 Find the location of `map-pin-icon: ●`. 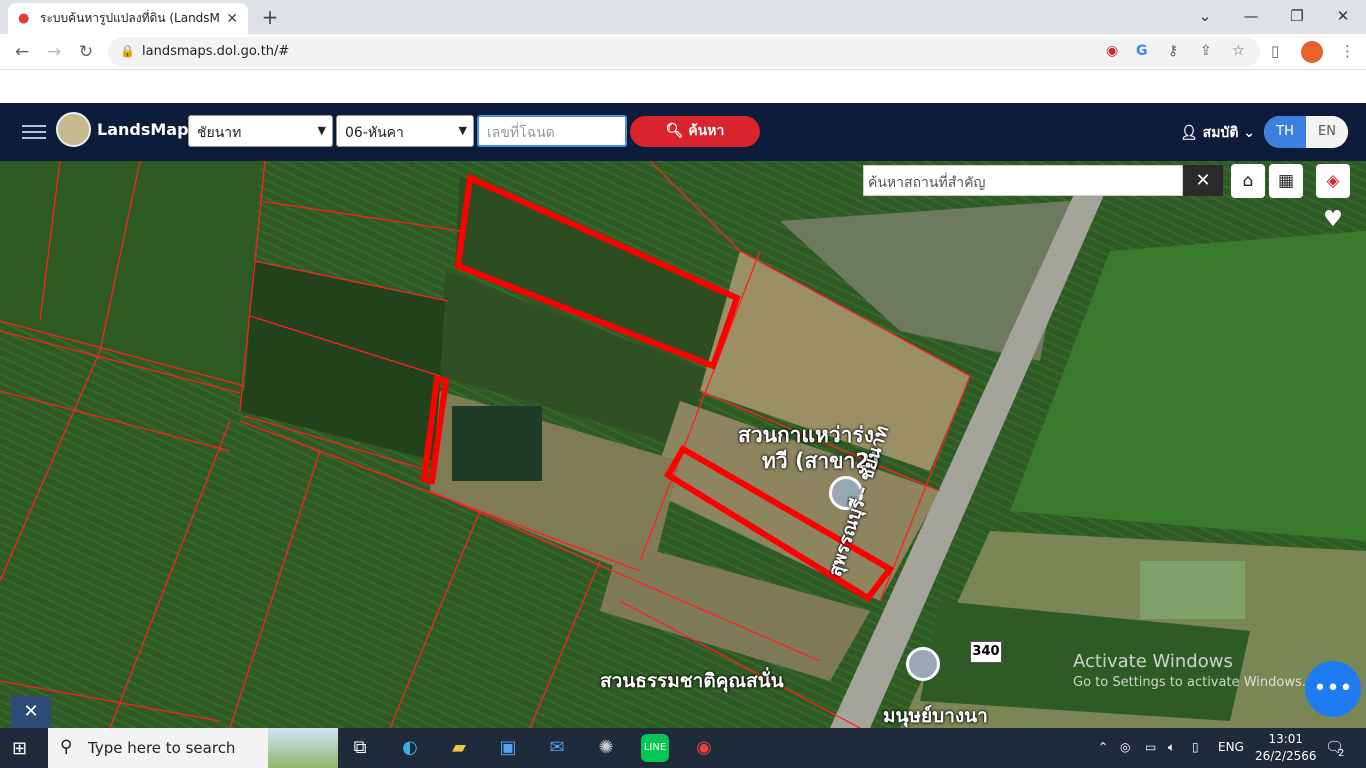

map-pin-icon: ● is located at coordinates (24, 18).